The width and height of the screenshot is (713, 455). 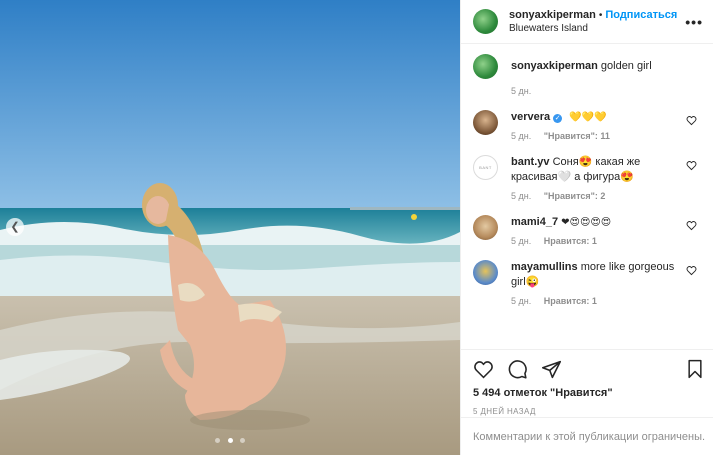 What do you see at coordinates (587, 411) in the screenshot?
I see `post-timestamp: 5 ДНЕЙ НАЗАД` at bounding box center [587, 411].